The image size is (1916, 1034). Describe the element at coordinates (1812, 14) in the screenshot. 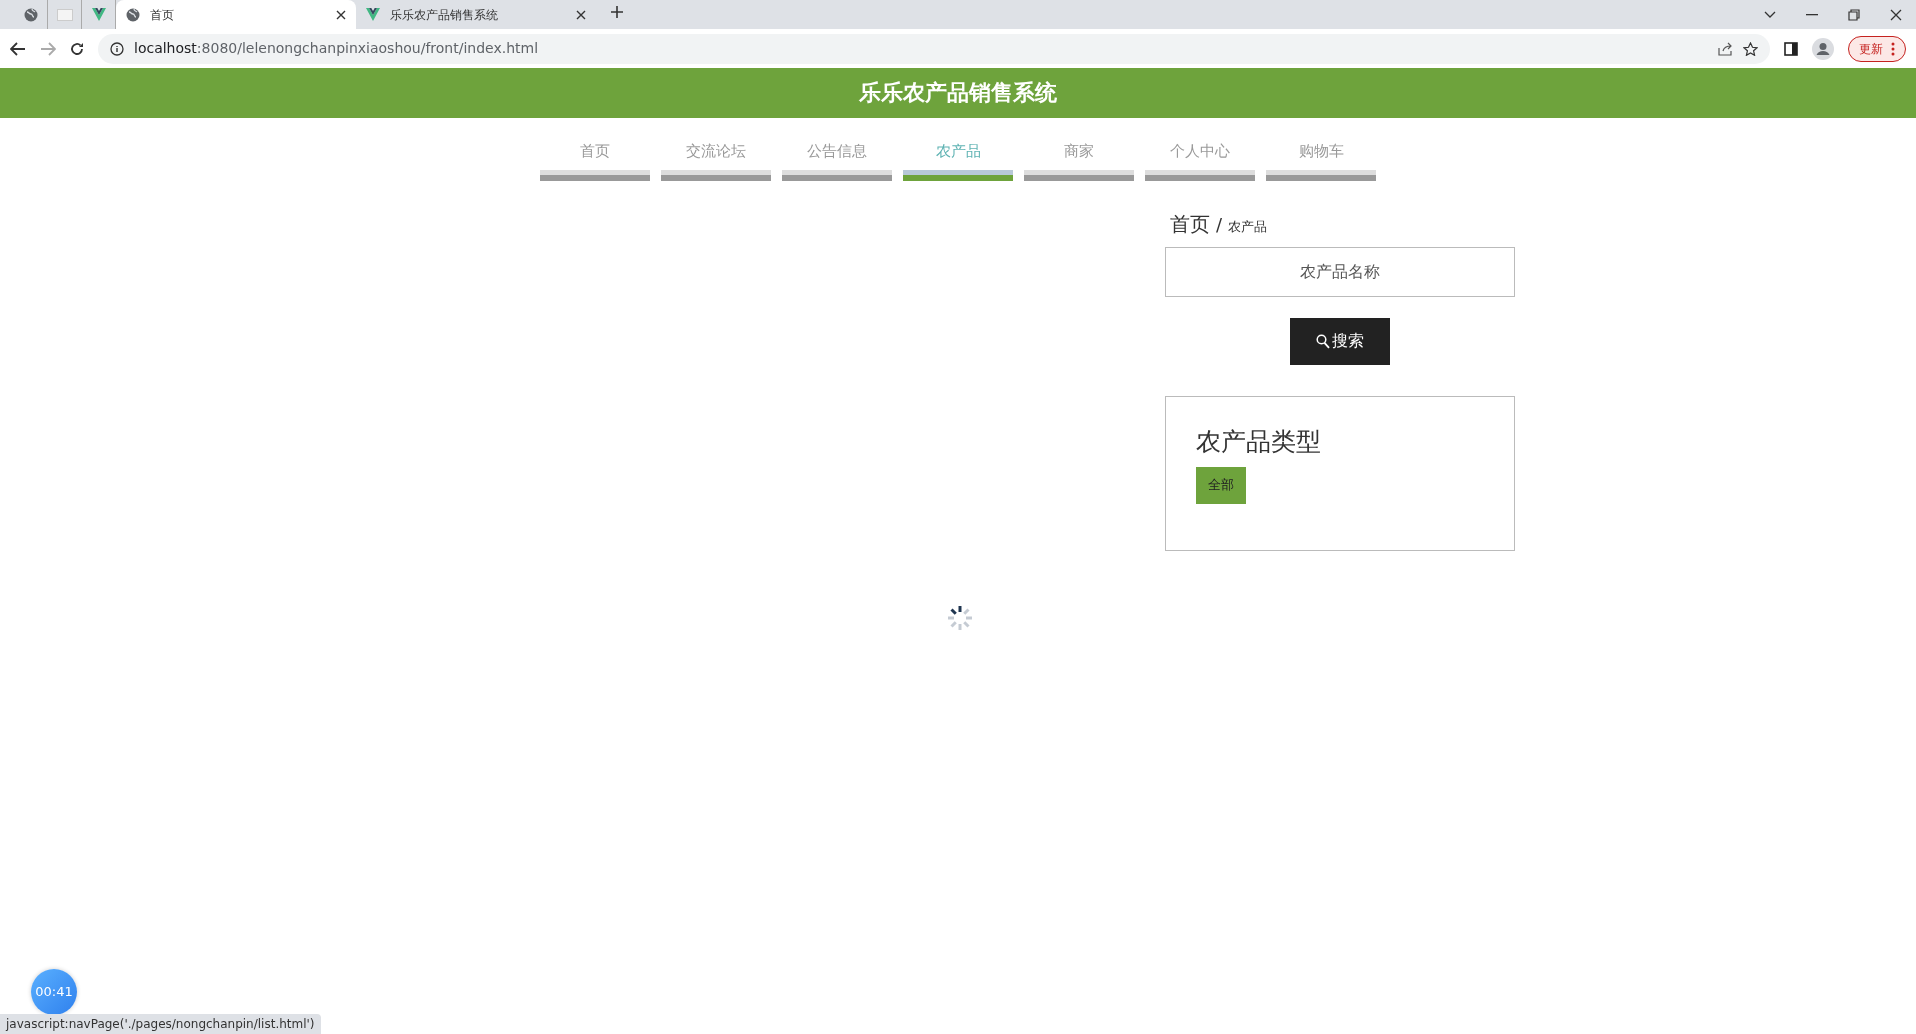

I see `minimize-icon` at that location.